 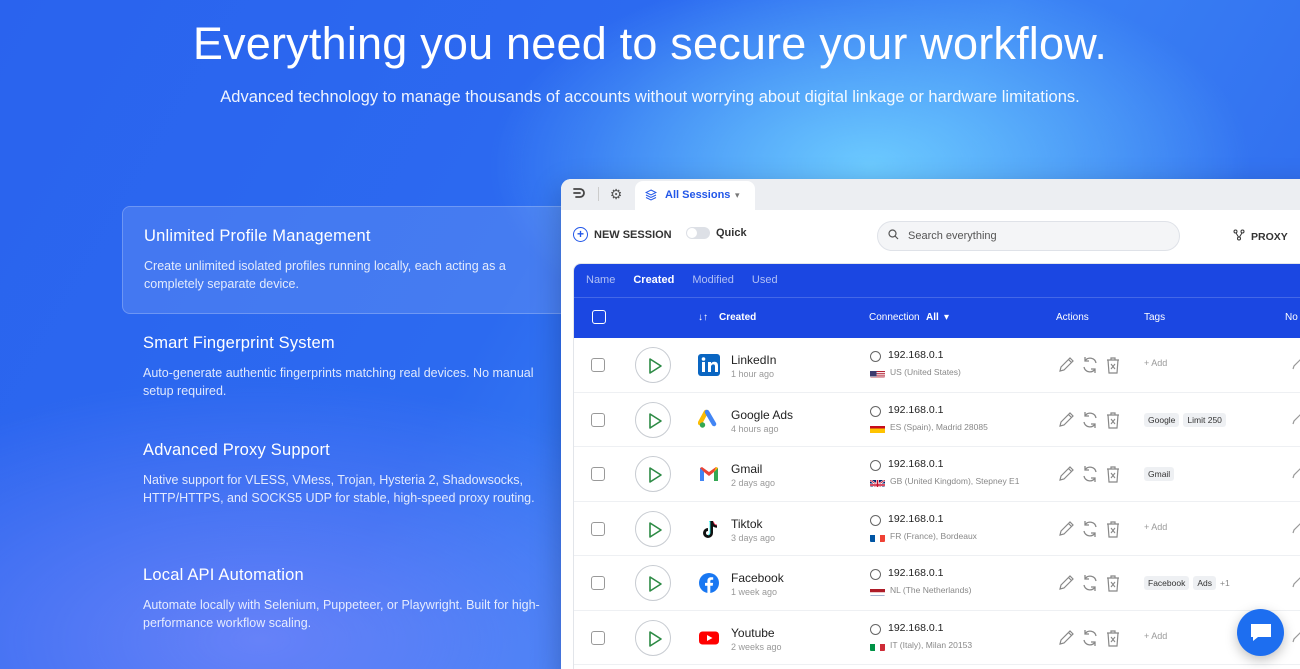 I want to click on col-connection: Connection, so click(x=894, y=317).